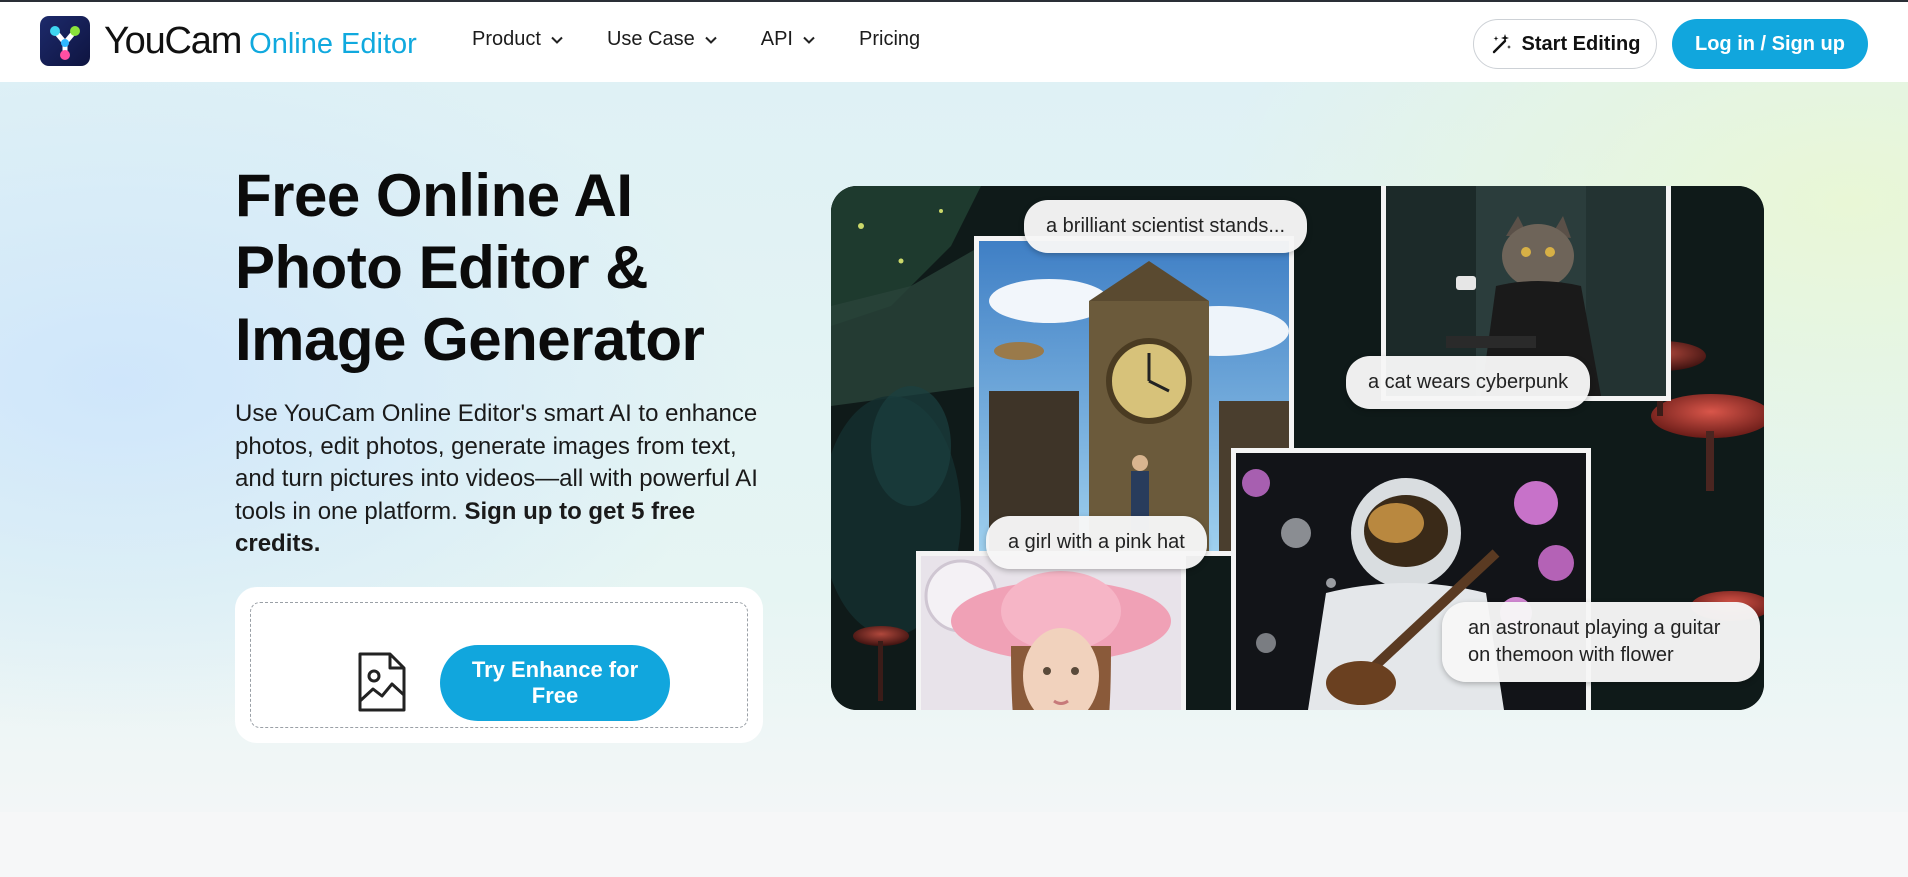  I want to click on logo-icon, so click(65, 41).